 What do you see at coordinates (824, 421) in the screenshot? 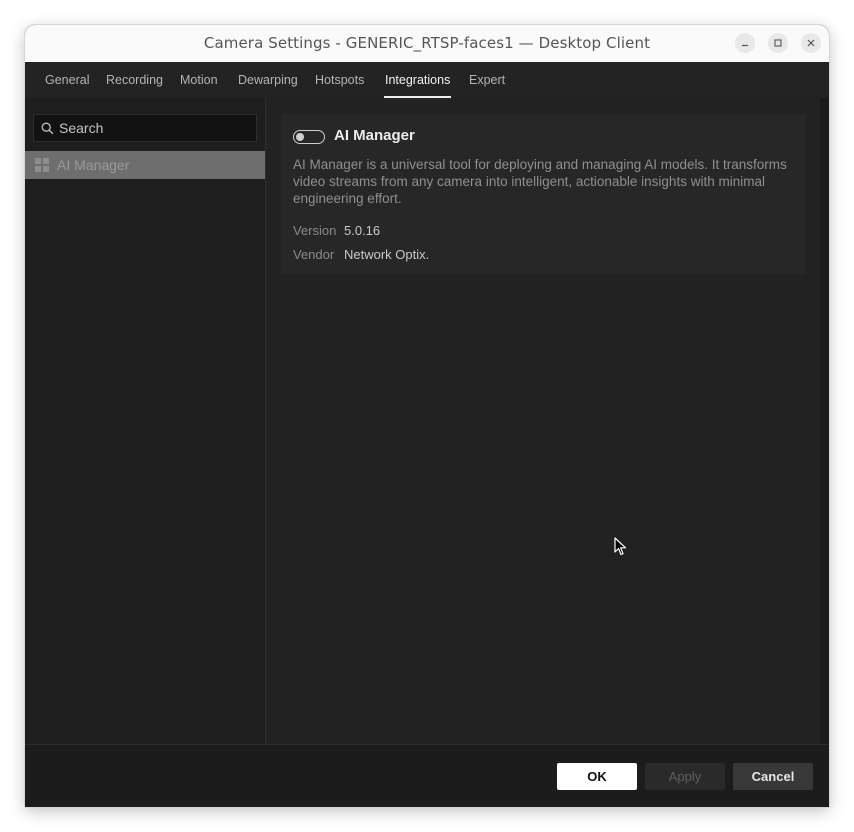
I see `scrollbar` at bounding box center [824, 421].